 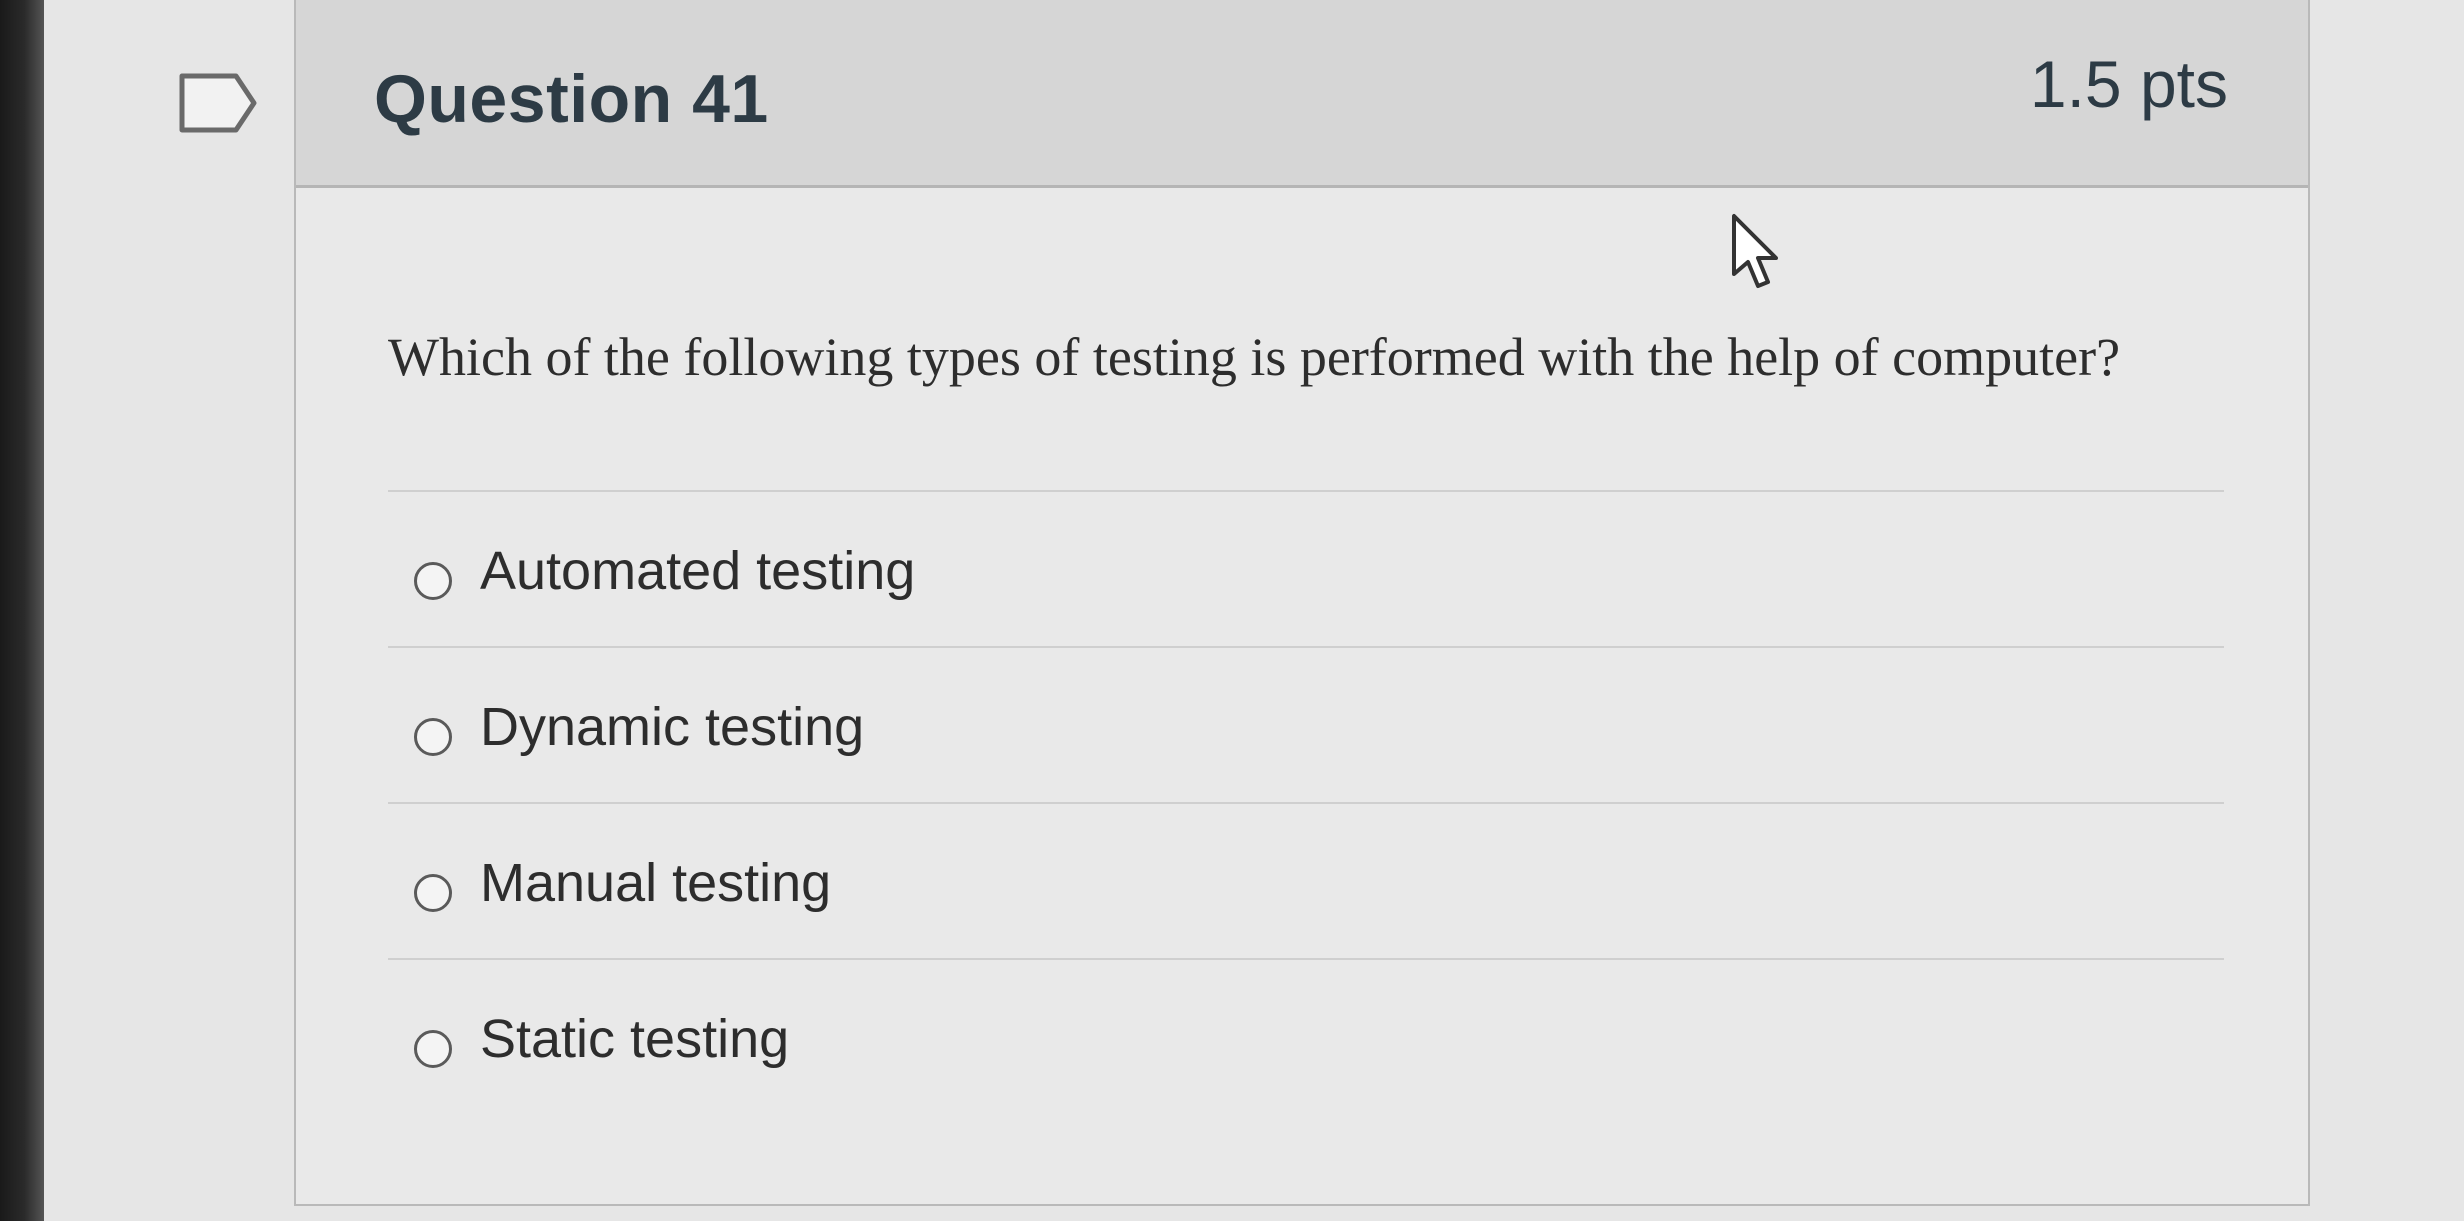 I want to click on screen-bezel, so click(x=22, y=610).